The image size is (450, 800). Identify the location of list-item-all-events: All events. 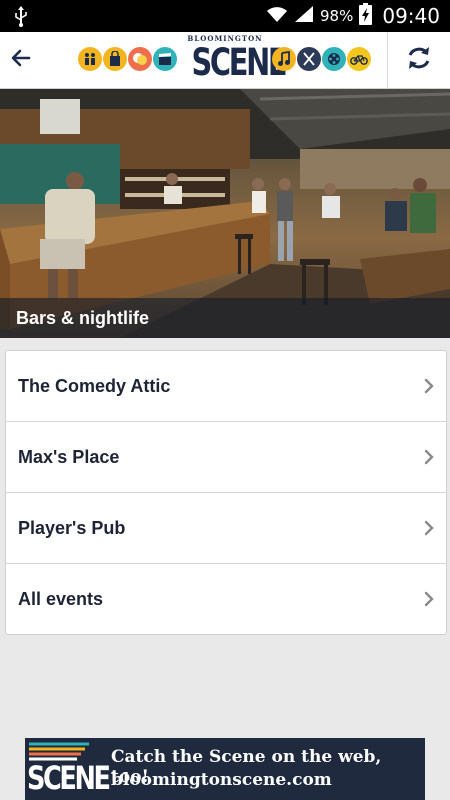
(226, 599).